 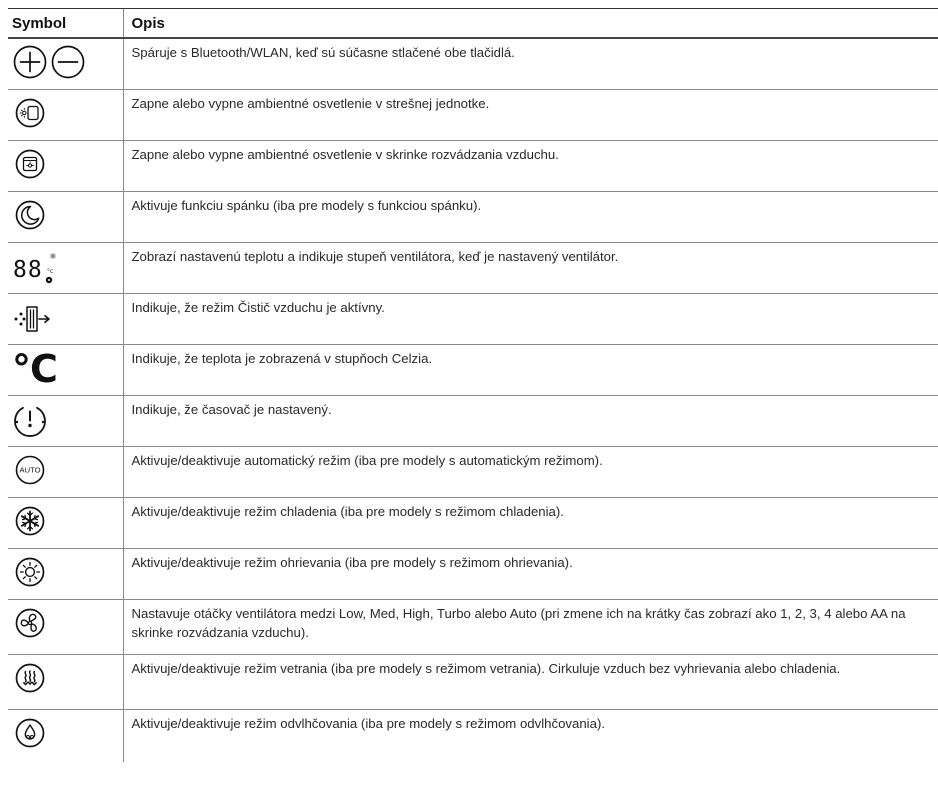 I want to click on air-purifier-icon, so click(x=32, y=319).